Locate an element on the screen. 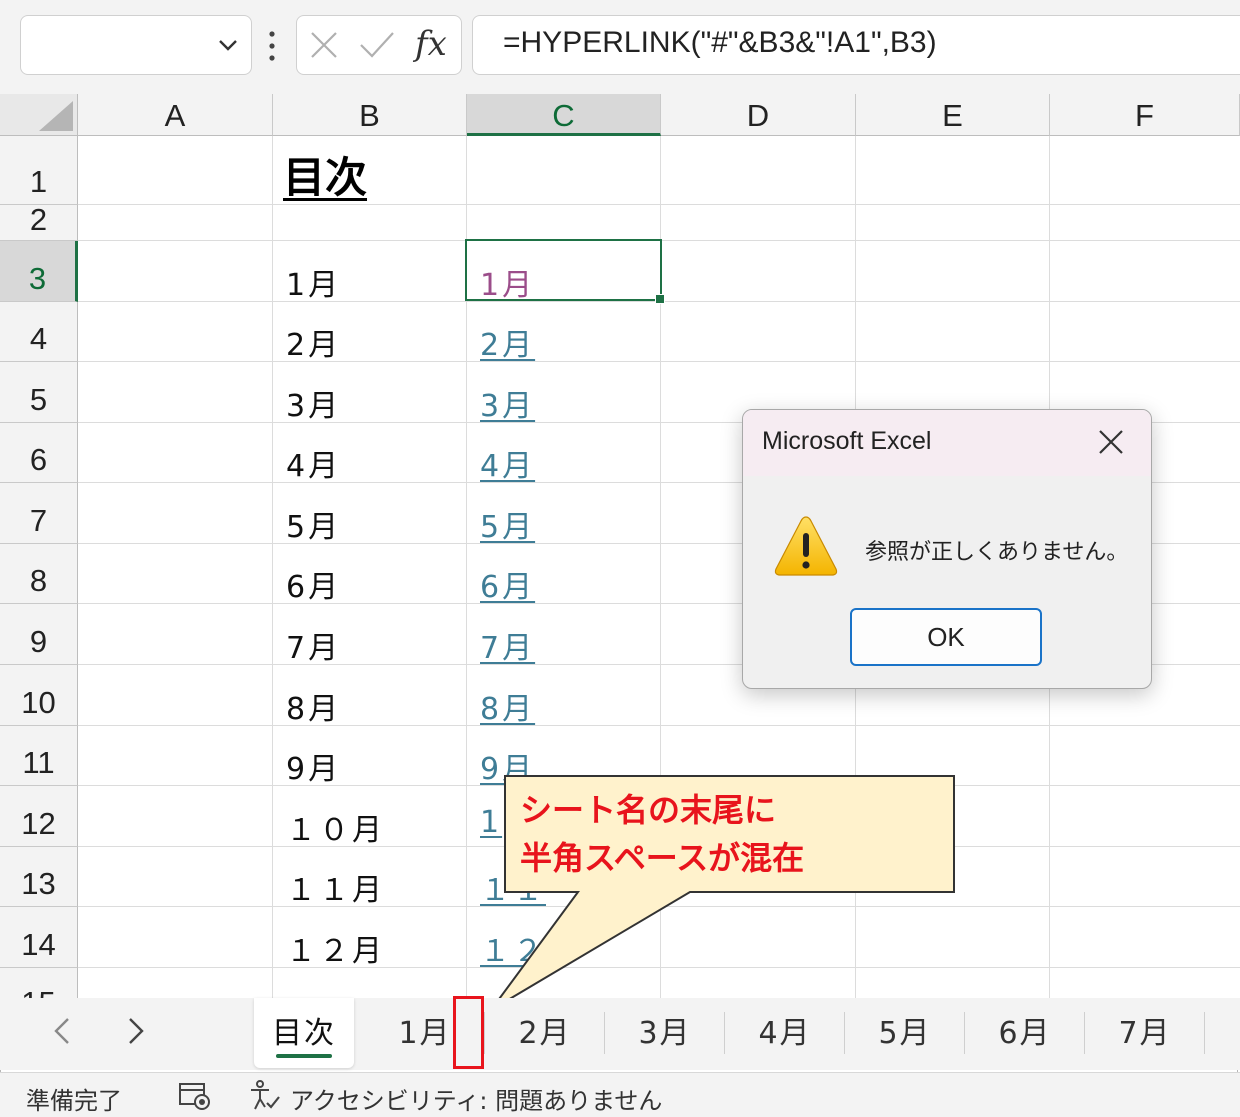 The width and height of the screenshot is (1240, 1117). hyperlink-c4: 2月 is located at coordinates (507, 342).